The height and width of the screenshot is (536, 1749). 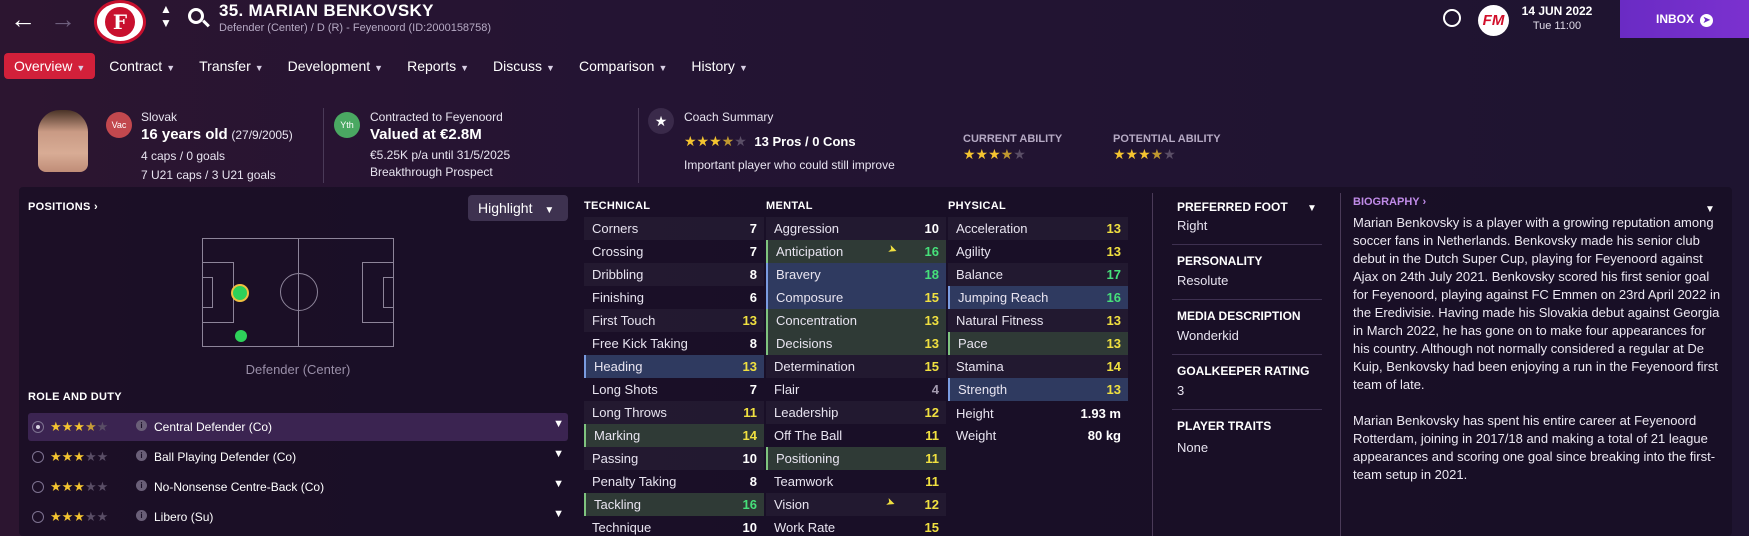 I want to click on attribute-row: Flair 4, so click(x=856, y=389).